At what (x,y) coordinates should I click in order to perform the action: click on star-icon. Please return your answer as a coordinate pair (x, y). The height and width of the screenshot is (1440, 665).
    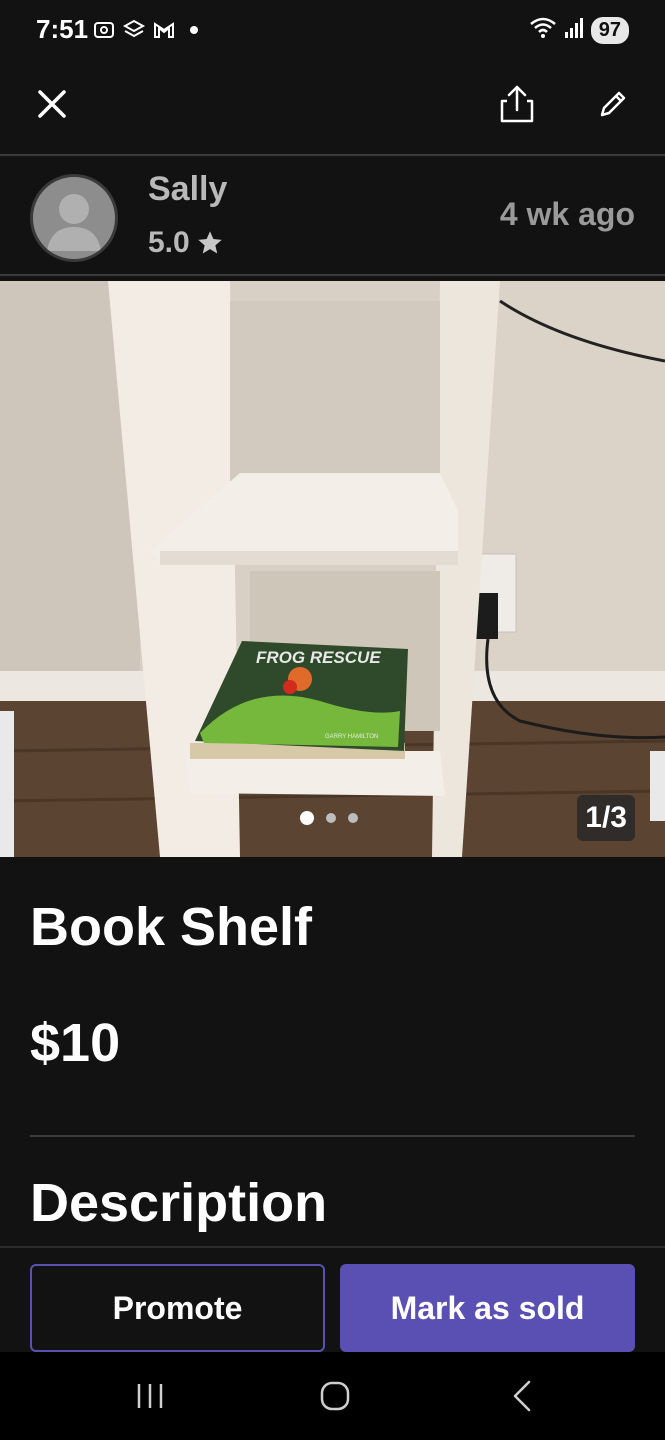
    Looking at the image, I should click on (210, 242).